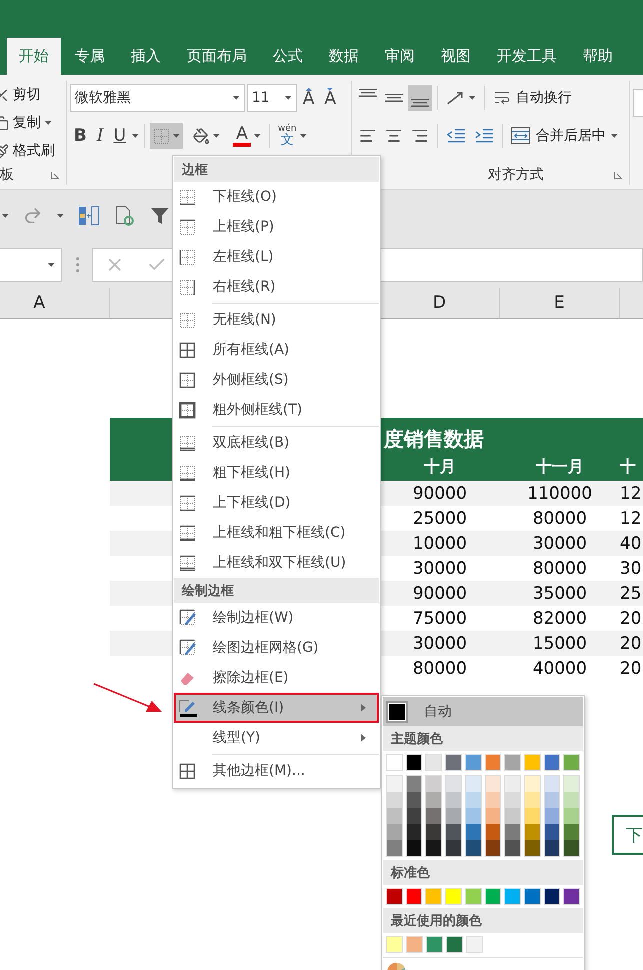  I want to click on table-cell: 40, so click(631, 544).